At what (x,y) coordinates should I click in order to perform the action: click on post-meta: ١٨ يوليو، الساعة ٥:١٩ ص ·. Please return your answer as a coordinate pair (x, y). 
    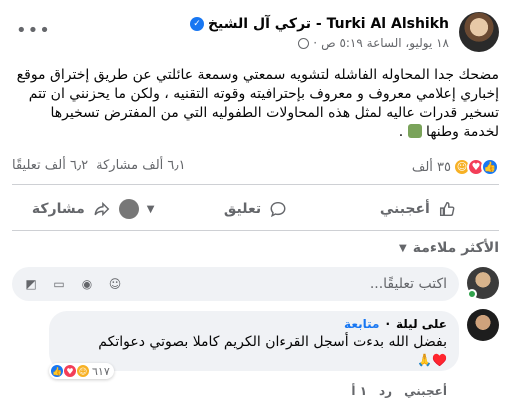
    Looking at the image, I should click on (373, 43).